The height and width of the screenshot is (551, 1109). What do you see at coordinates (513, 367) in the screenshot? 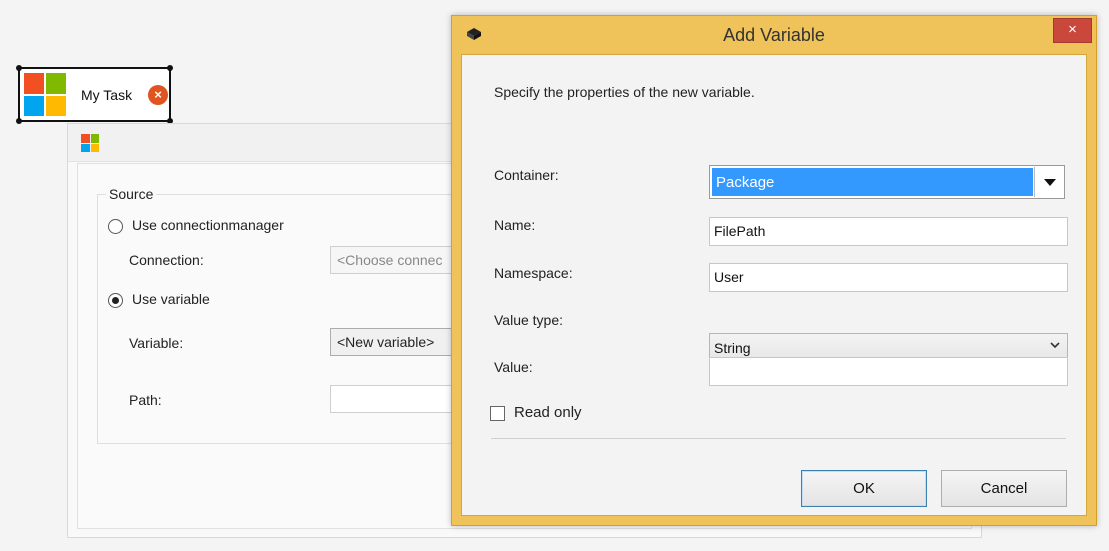
I see `value-label: Value:` at bounding box center [513, 367].